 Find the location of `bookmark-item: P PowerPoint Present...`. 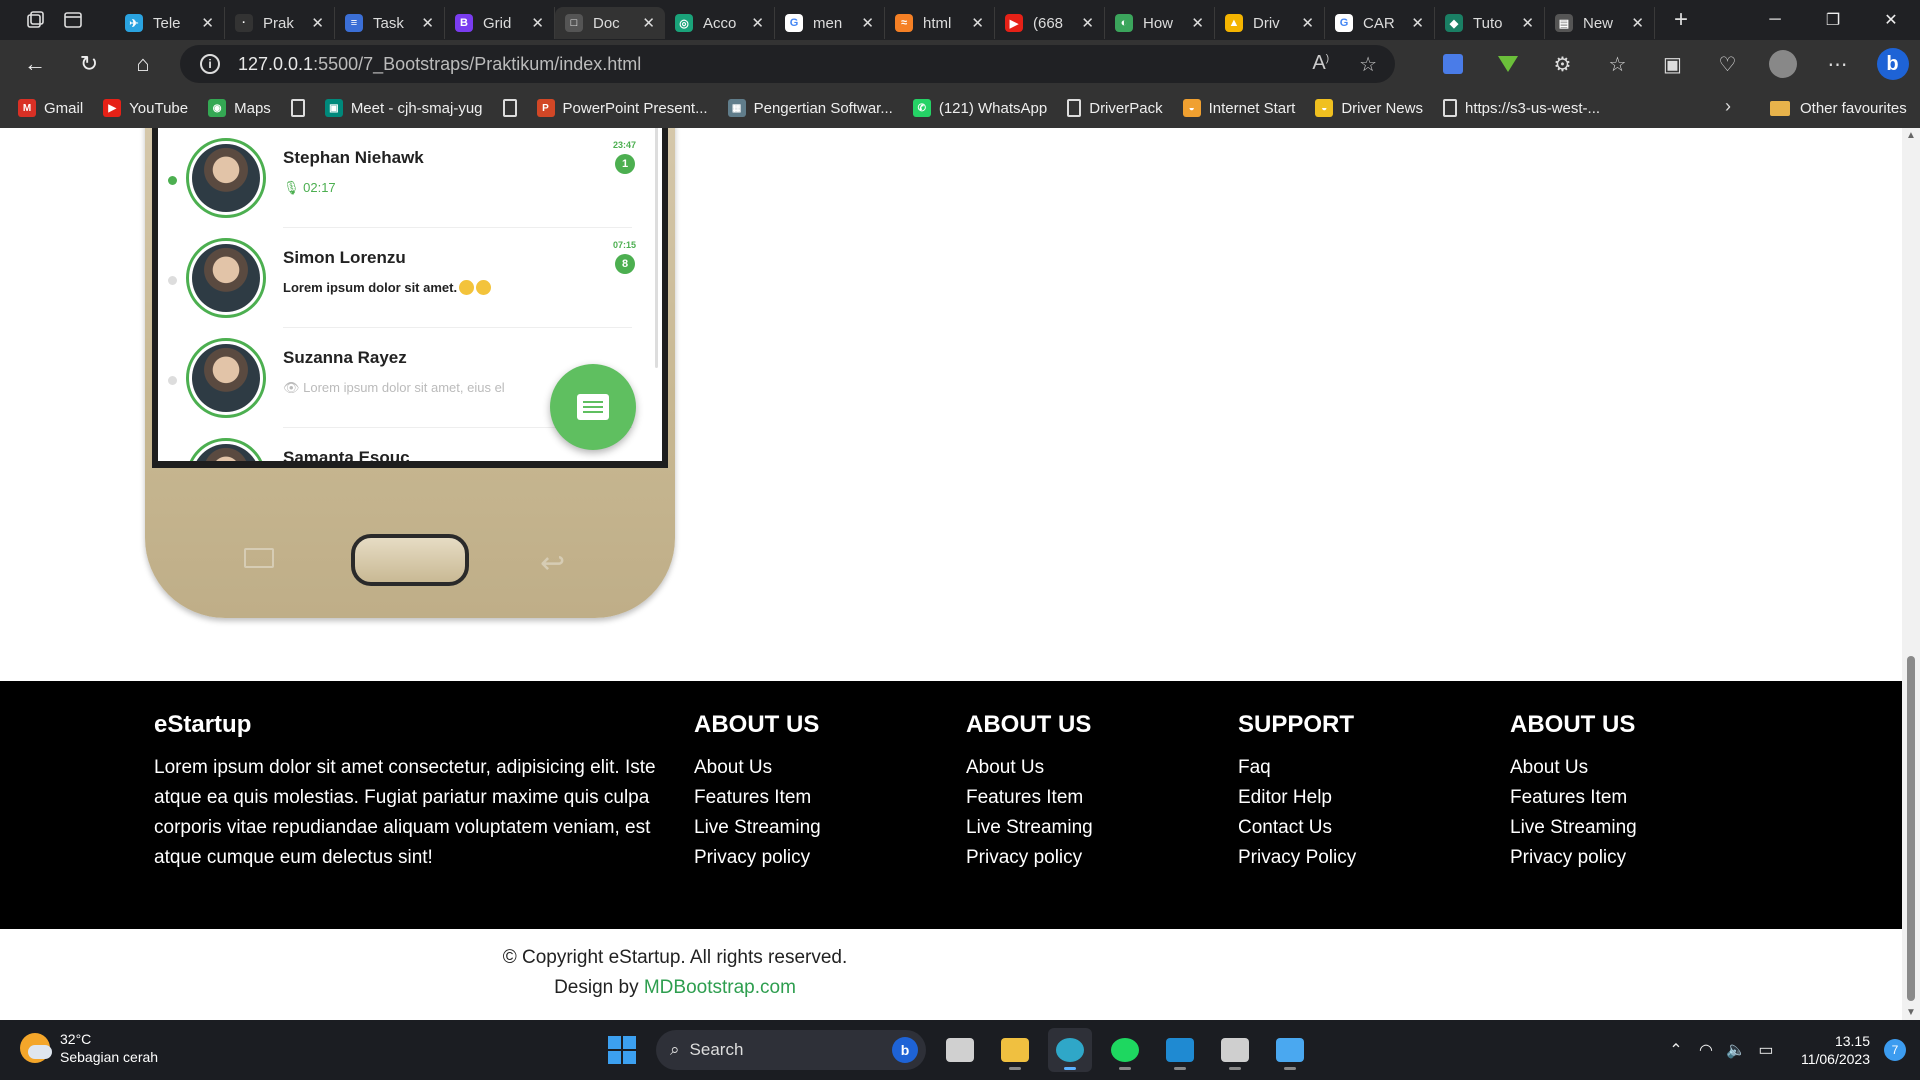

bookmark-item: P PowerPoint Present... is located at coordinates (622, 108).